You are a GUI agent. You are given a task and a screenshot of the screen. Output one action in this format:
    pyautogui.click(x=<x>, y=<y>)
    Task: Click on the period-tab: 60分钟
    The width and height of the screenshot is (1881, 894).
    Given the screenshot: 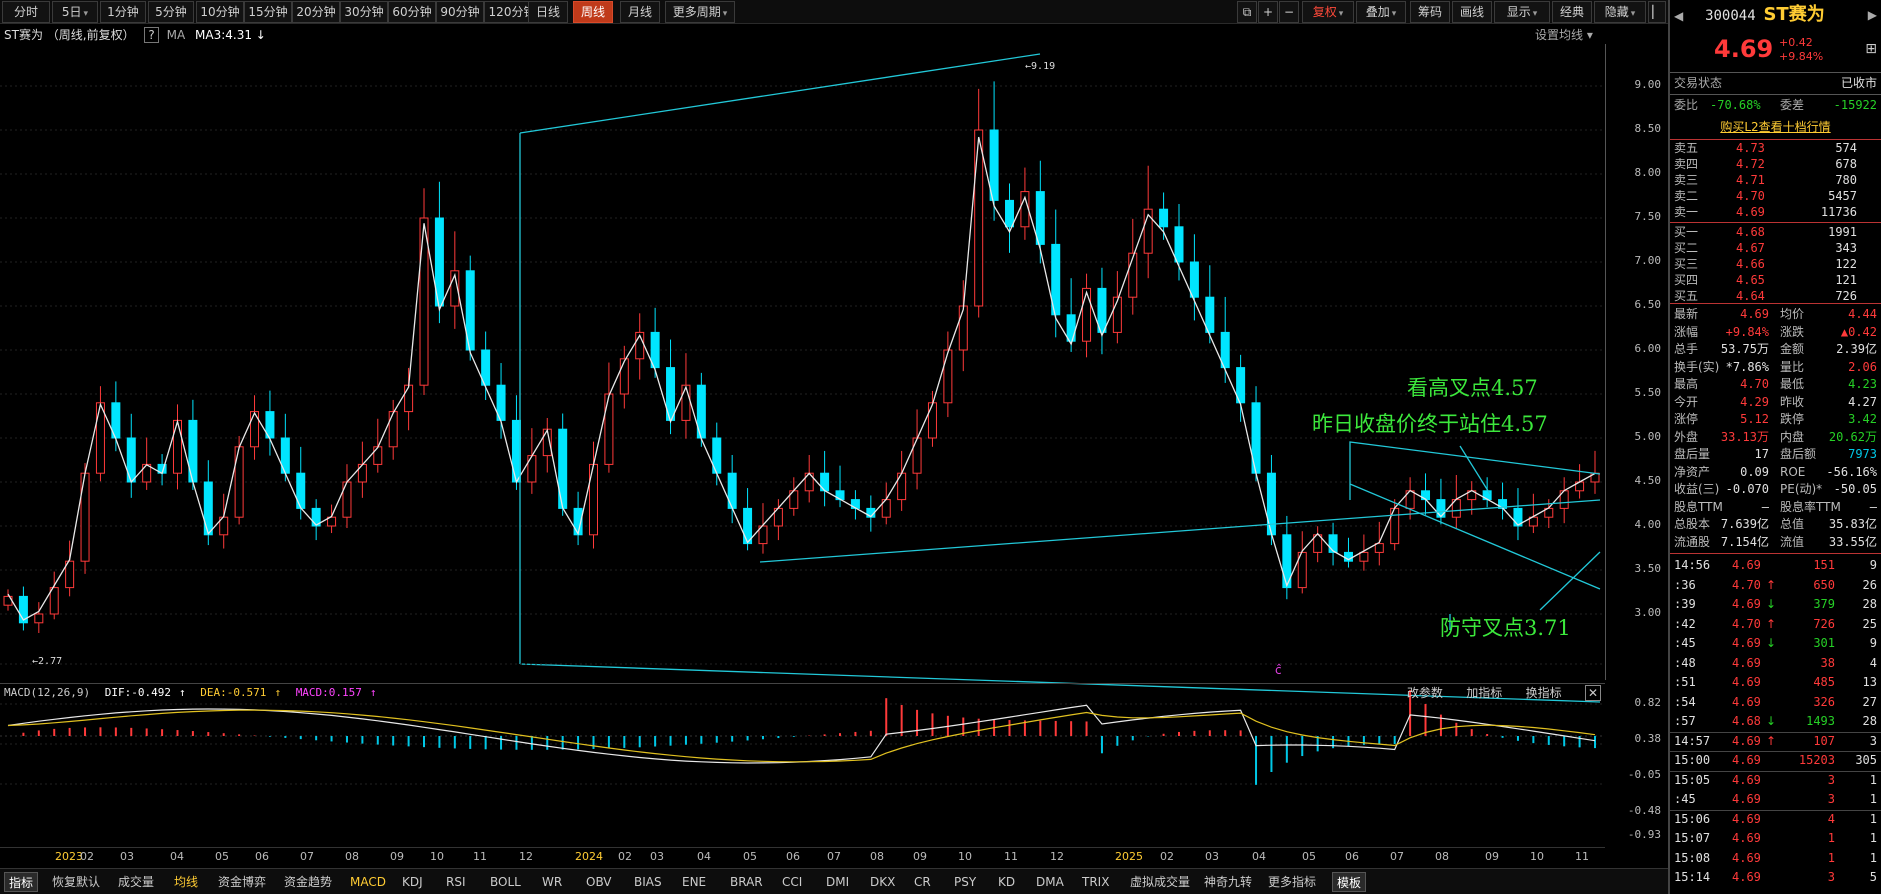 What is the action you would take?
    pyautogui.click(x=412, y=12)
    